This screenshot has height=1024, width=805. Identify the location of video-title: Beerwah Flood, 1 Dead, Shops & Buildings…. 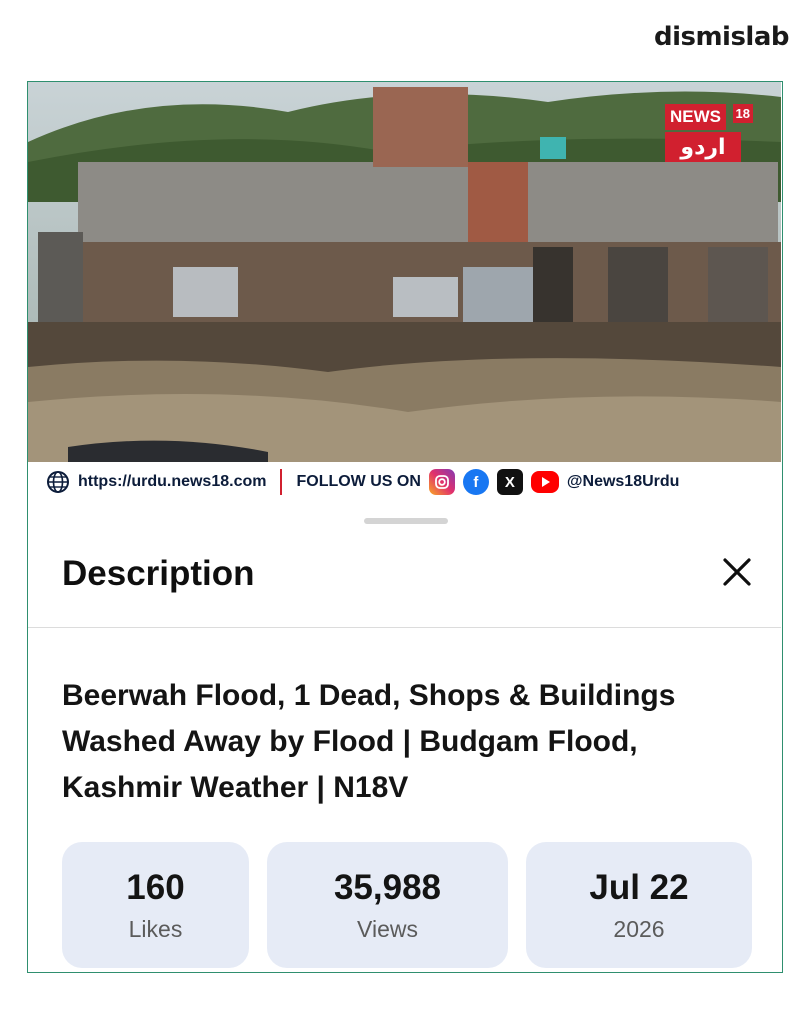
(369, 741).